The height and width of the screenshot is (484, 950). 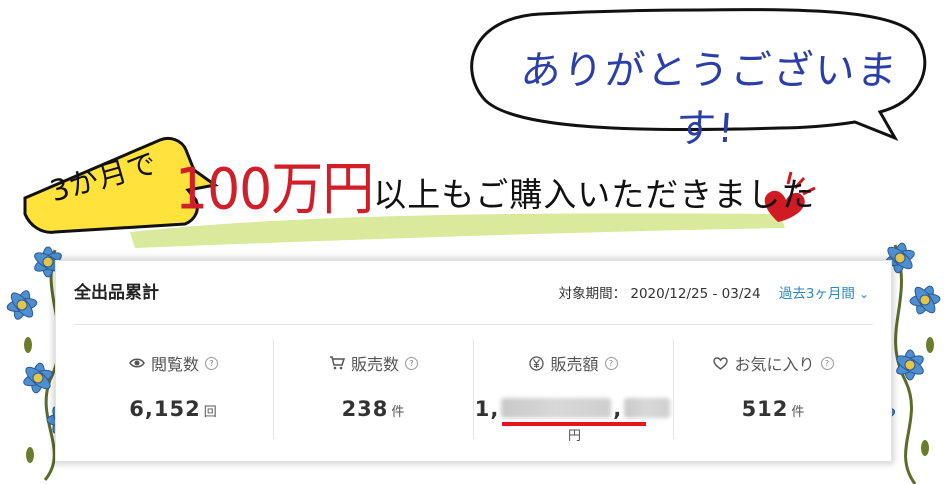 What do you see at coordinates (573, 424) in the screenshot?
I see `red-underline` at bounding box center [573, 424].